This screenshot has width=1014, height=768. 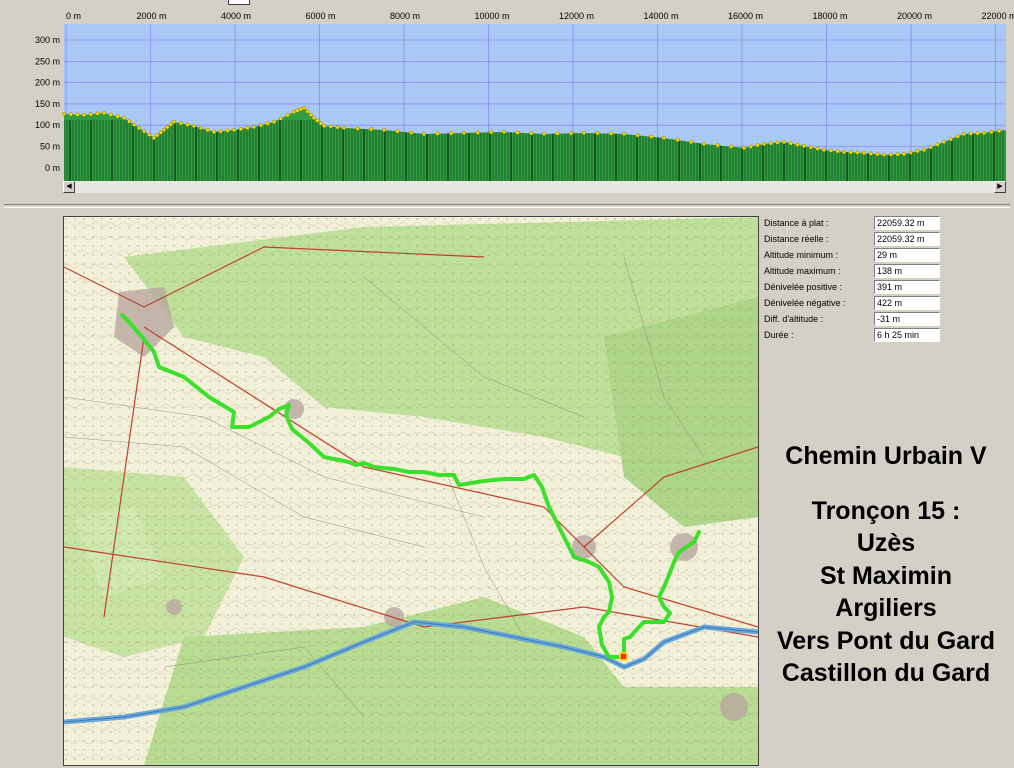 I want to click on y-tick-label: 150 m, so click(x=47, y=104).